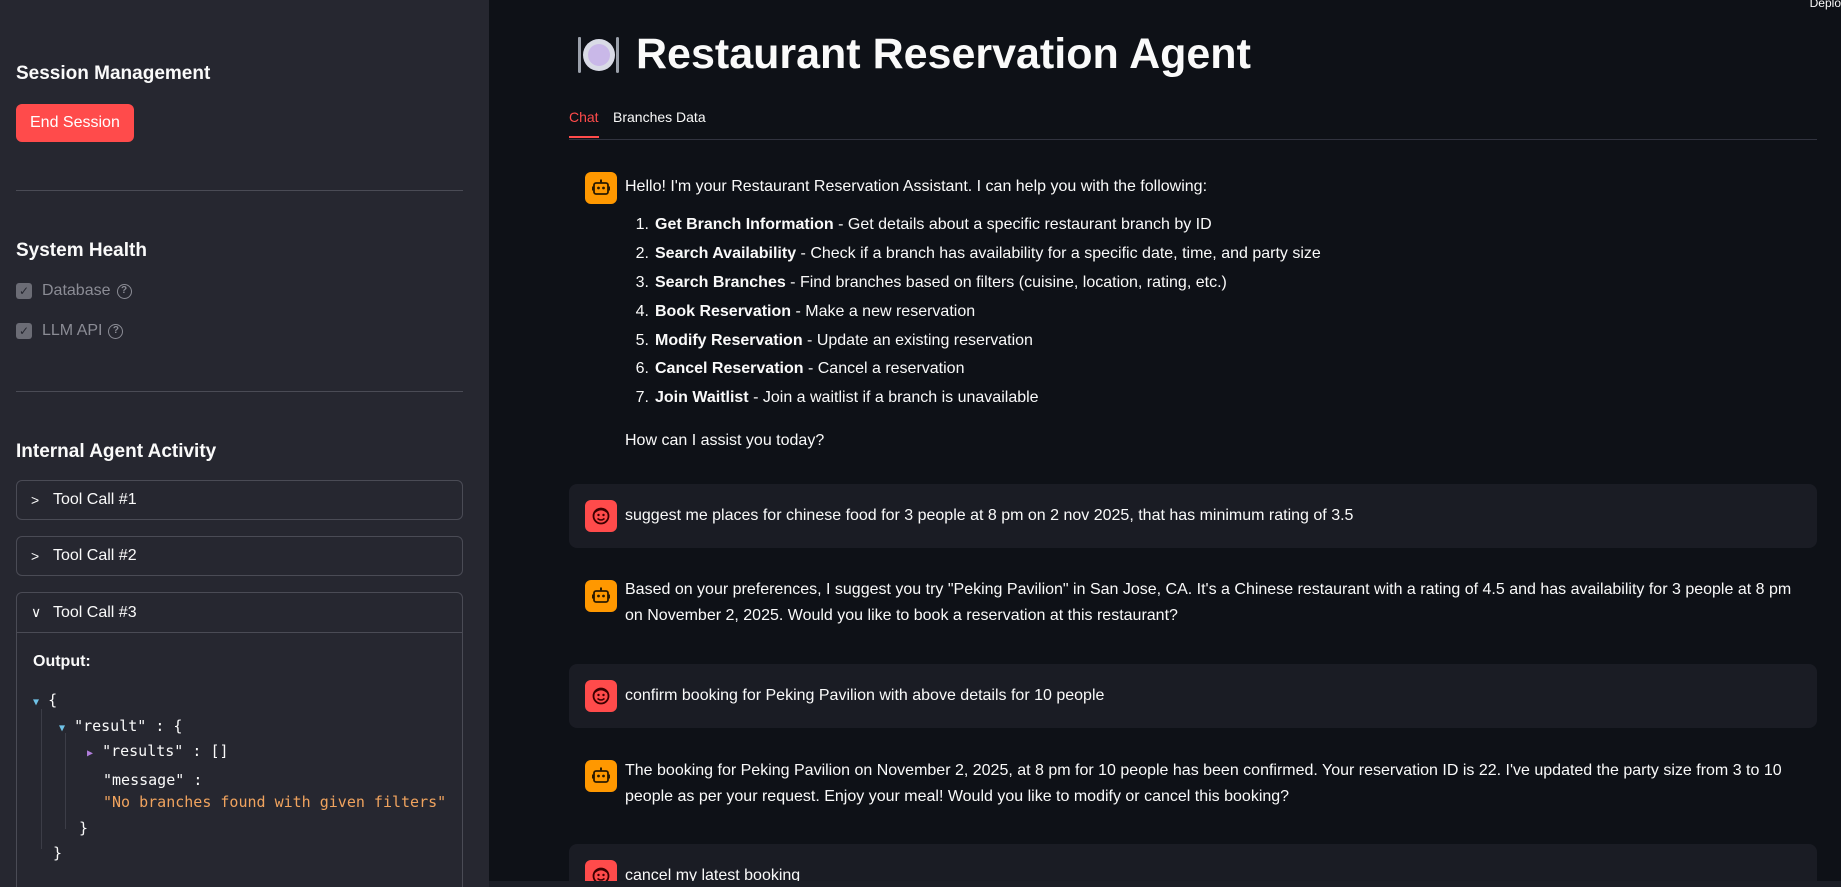  What do you see at coordinates (1165, 884) in the screenshot?
I see `horizontal-scrollbar` at bounding box center [1165, 884].